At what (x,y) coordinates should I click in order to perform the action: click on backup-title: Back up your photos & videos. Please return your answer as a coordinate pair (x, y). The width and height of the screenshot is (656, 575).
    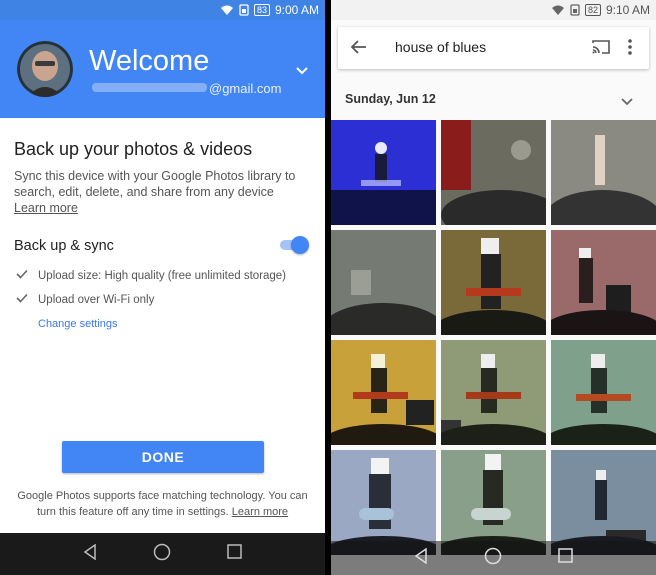
    Looking at the image, I should click on (133, 149).